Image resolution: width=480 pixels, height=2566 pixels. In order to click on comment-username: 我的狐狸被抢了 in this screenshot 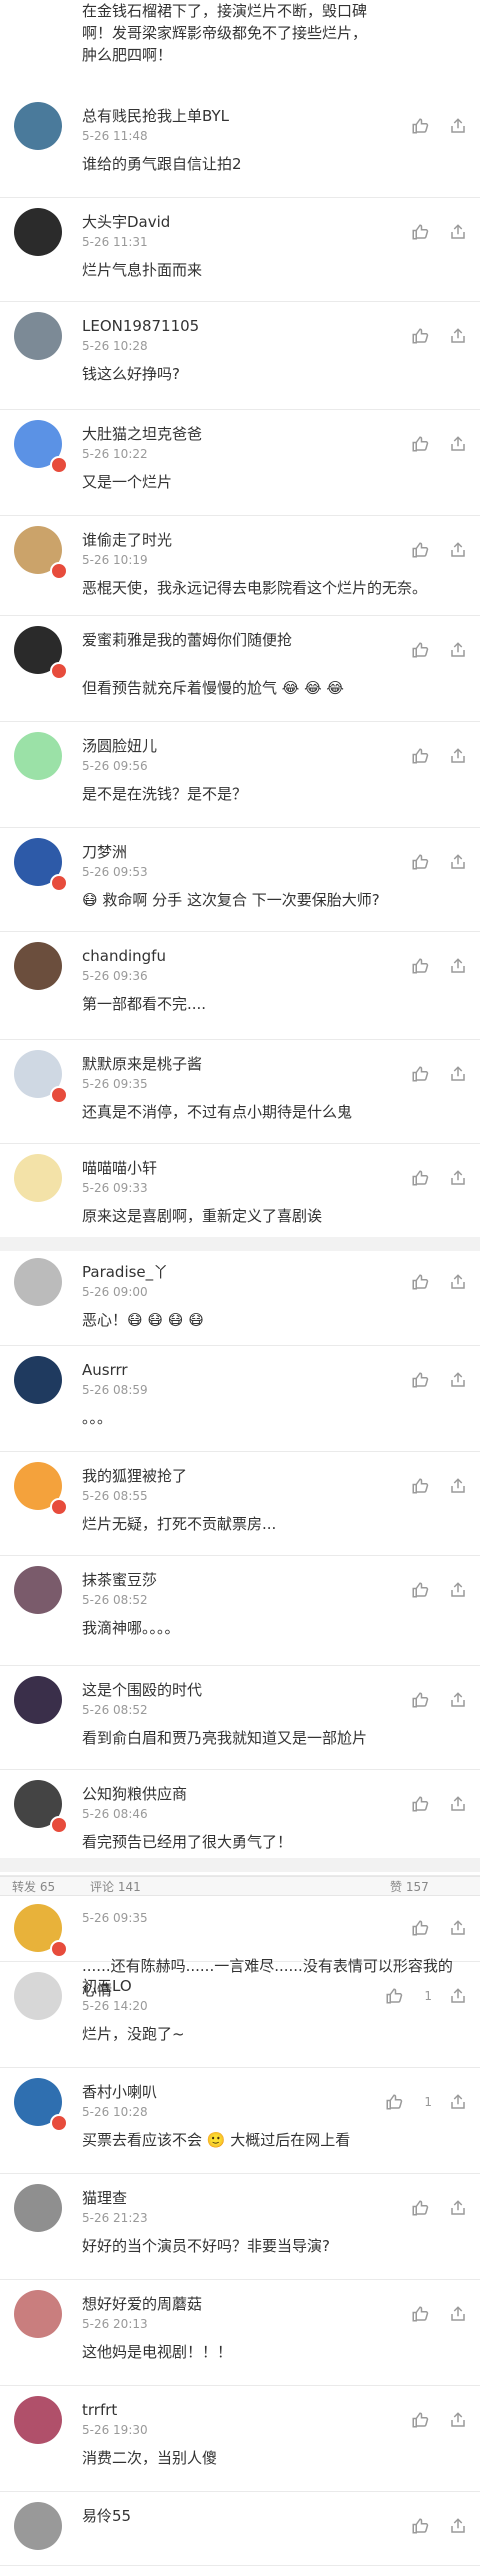, I will do `click(246, 1476)`.